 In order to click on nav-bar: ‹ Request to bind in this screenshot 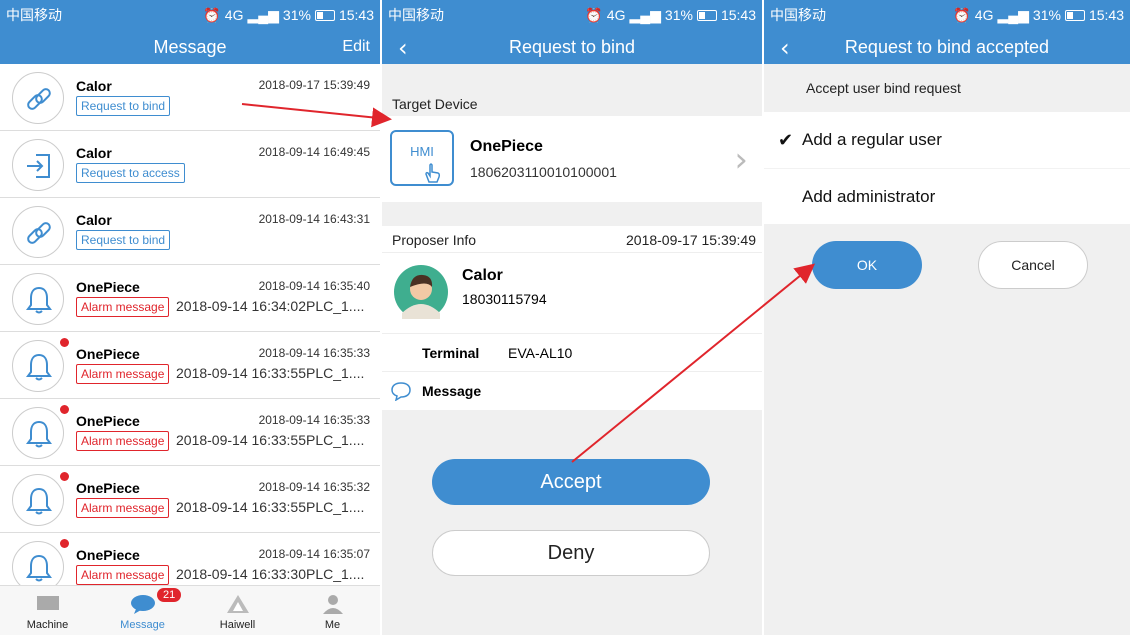, I will do `click(572, 47)`.